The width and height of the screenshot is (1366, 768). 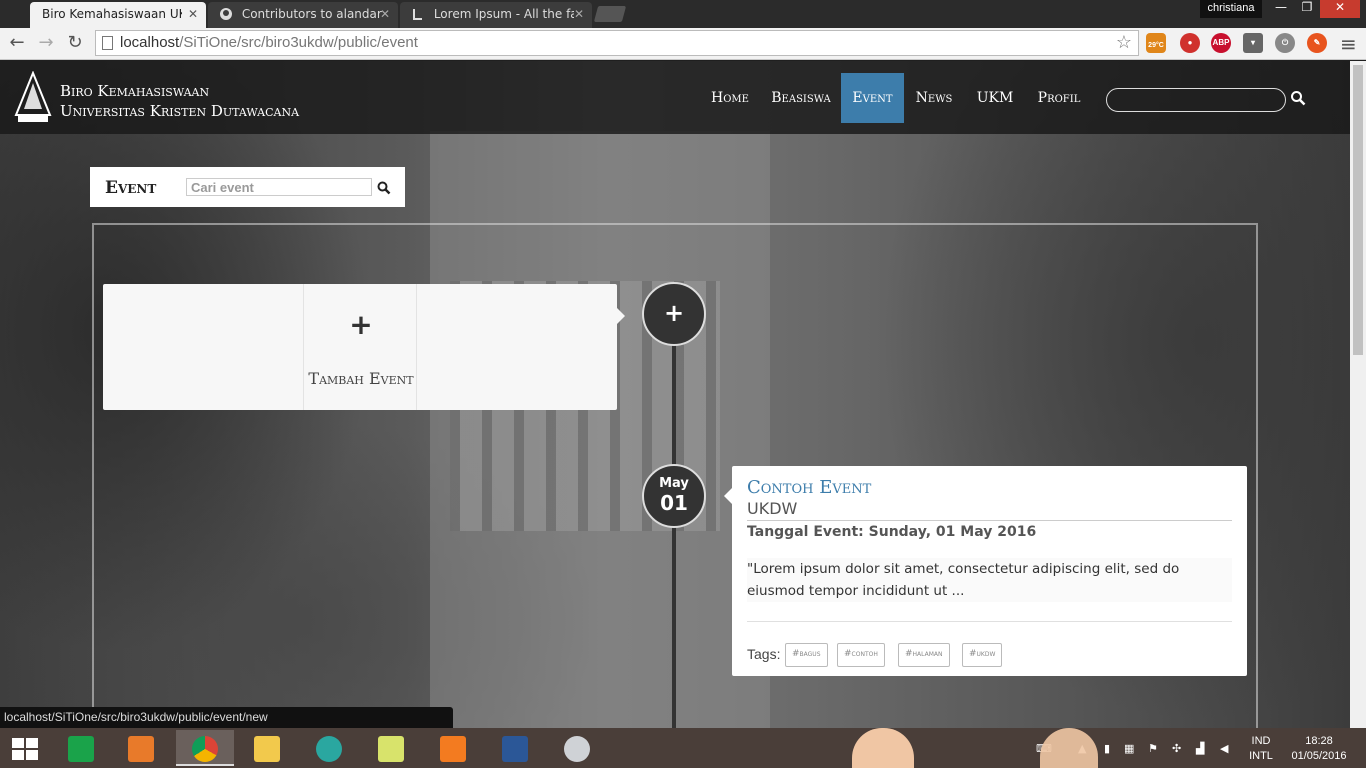 I want to click on add-event-button: + Tambah Event, so click(x=360, y=347).